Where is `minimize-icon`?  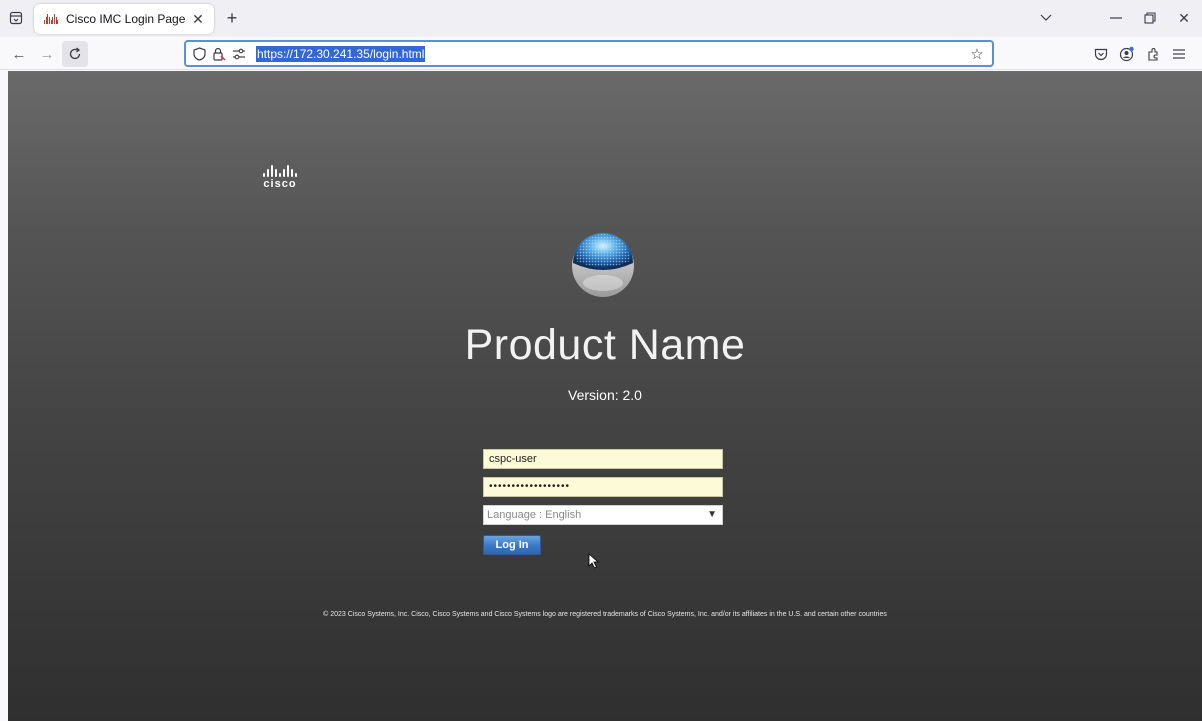
minimize-icon is located at coordinates (1116, 18).